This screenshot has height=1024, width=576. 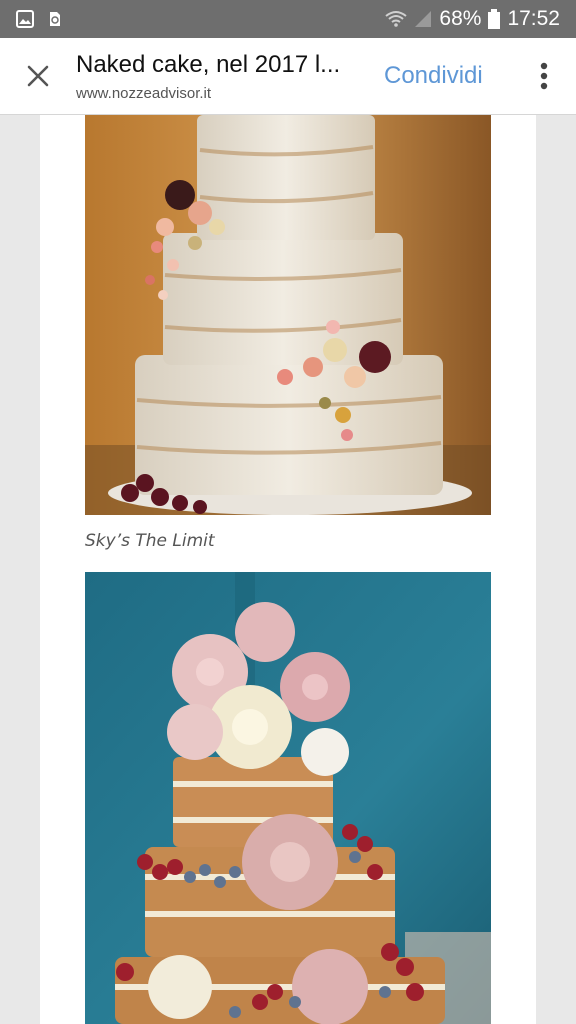 I want to click on image-icon, so click(x=25, y=19).